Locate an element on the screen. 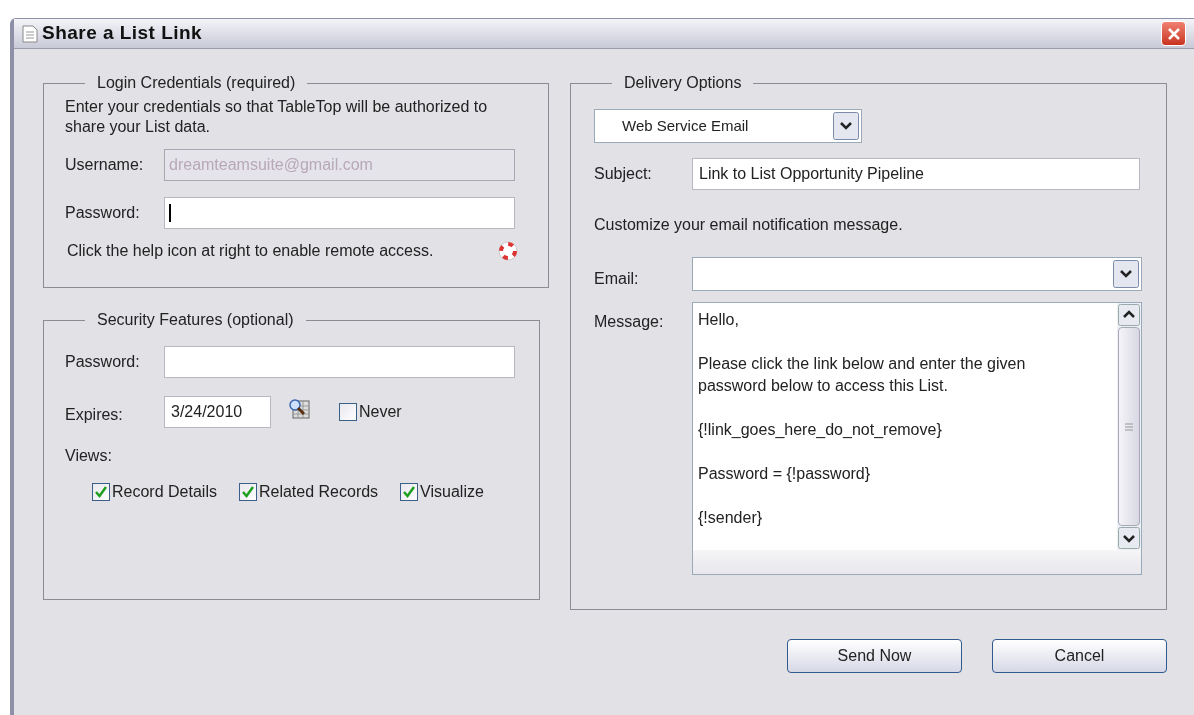 This screenshot has width=1194, height=715. field-label: Username: is located at coordinates (105, 165).